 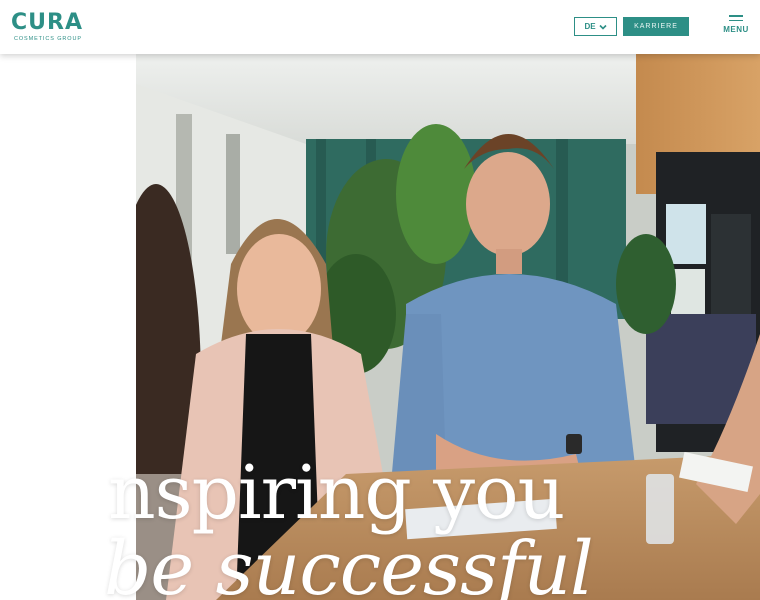 I want to click on menu-label: MENU, so click(x=736, y=29).